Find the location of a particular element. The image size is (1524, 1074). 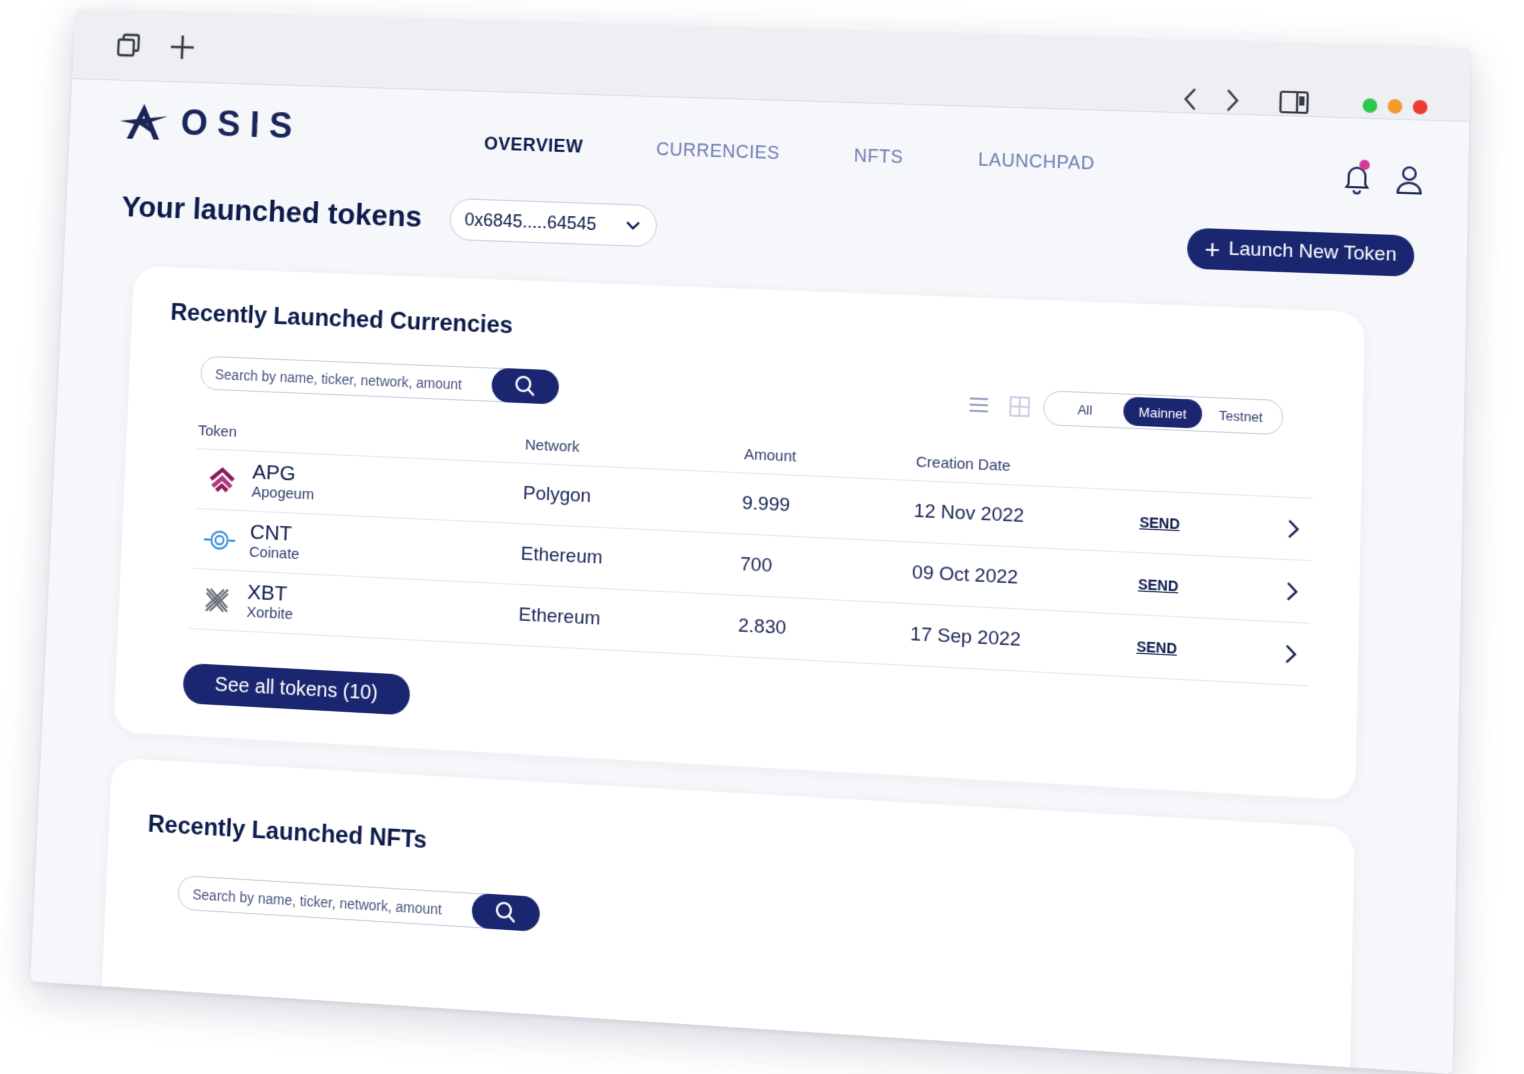

bell-icon is located at coordinates (1357, 177).